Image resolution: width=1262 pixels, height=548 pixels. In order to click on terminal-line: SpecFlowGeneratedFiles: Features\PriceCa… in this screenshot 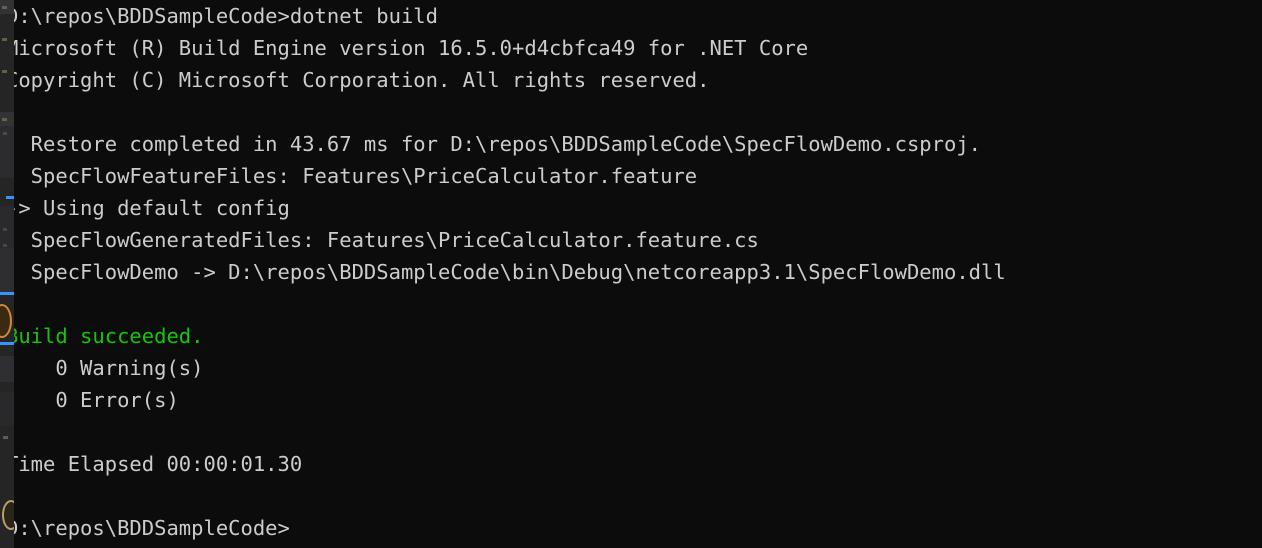, I will do `click(382, 240)`.